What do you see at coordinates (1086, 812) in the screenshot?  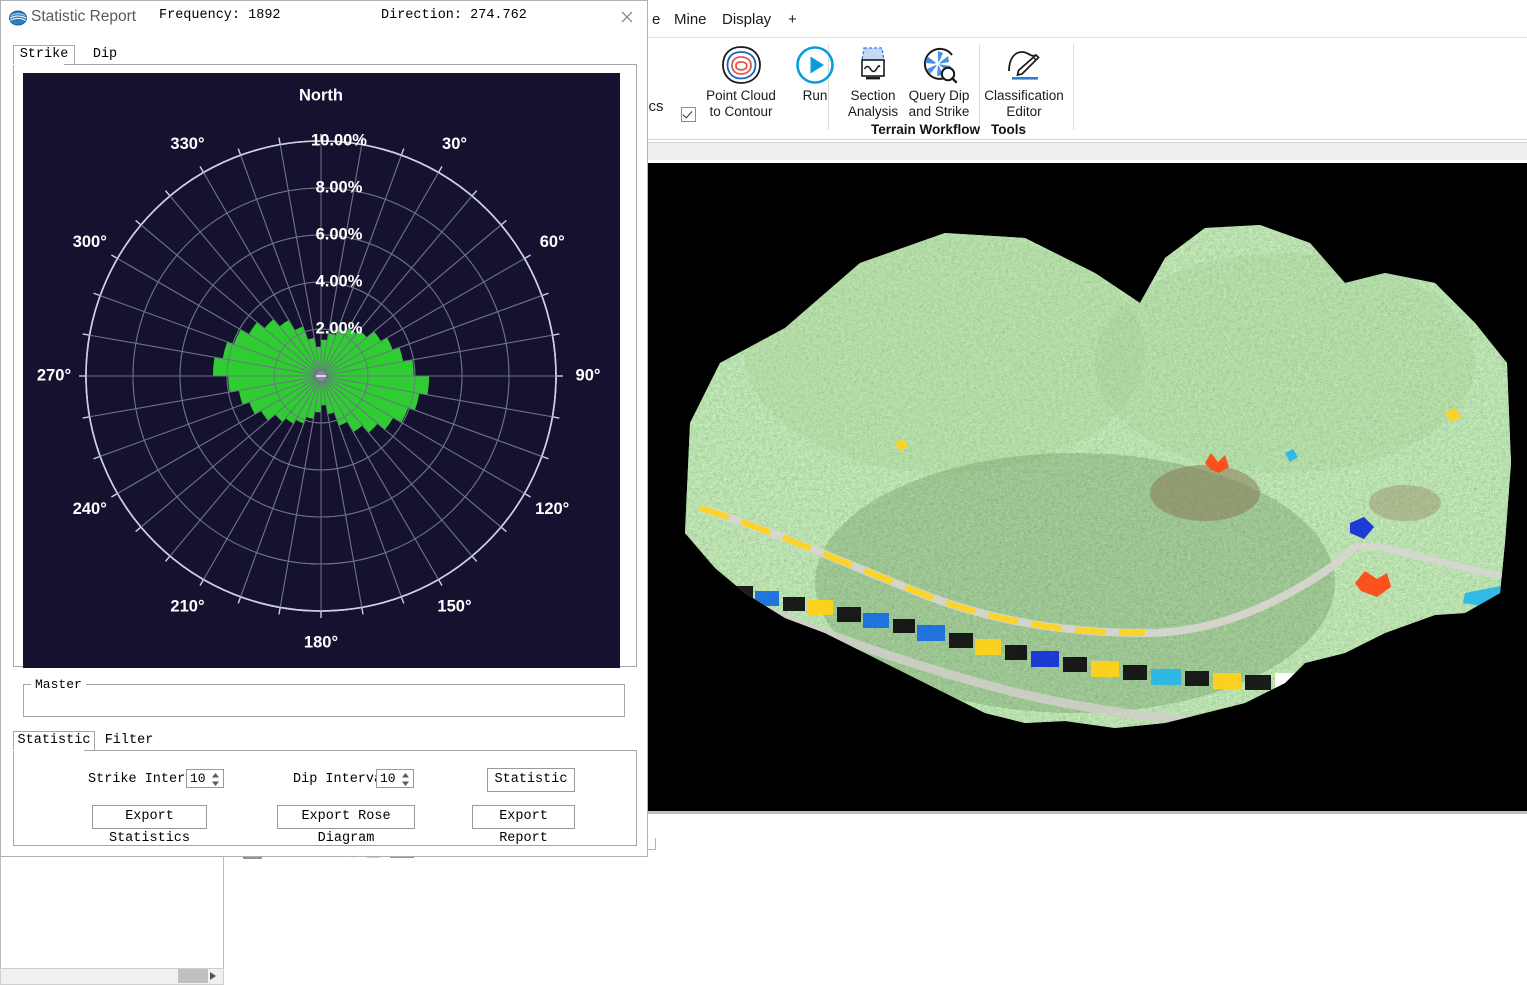 I see `viewport-bottom-border` at bounding box center [1086, 812].